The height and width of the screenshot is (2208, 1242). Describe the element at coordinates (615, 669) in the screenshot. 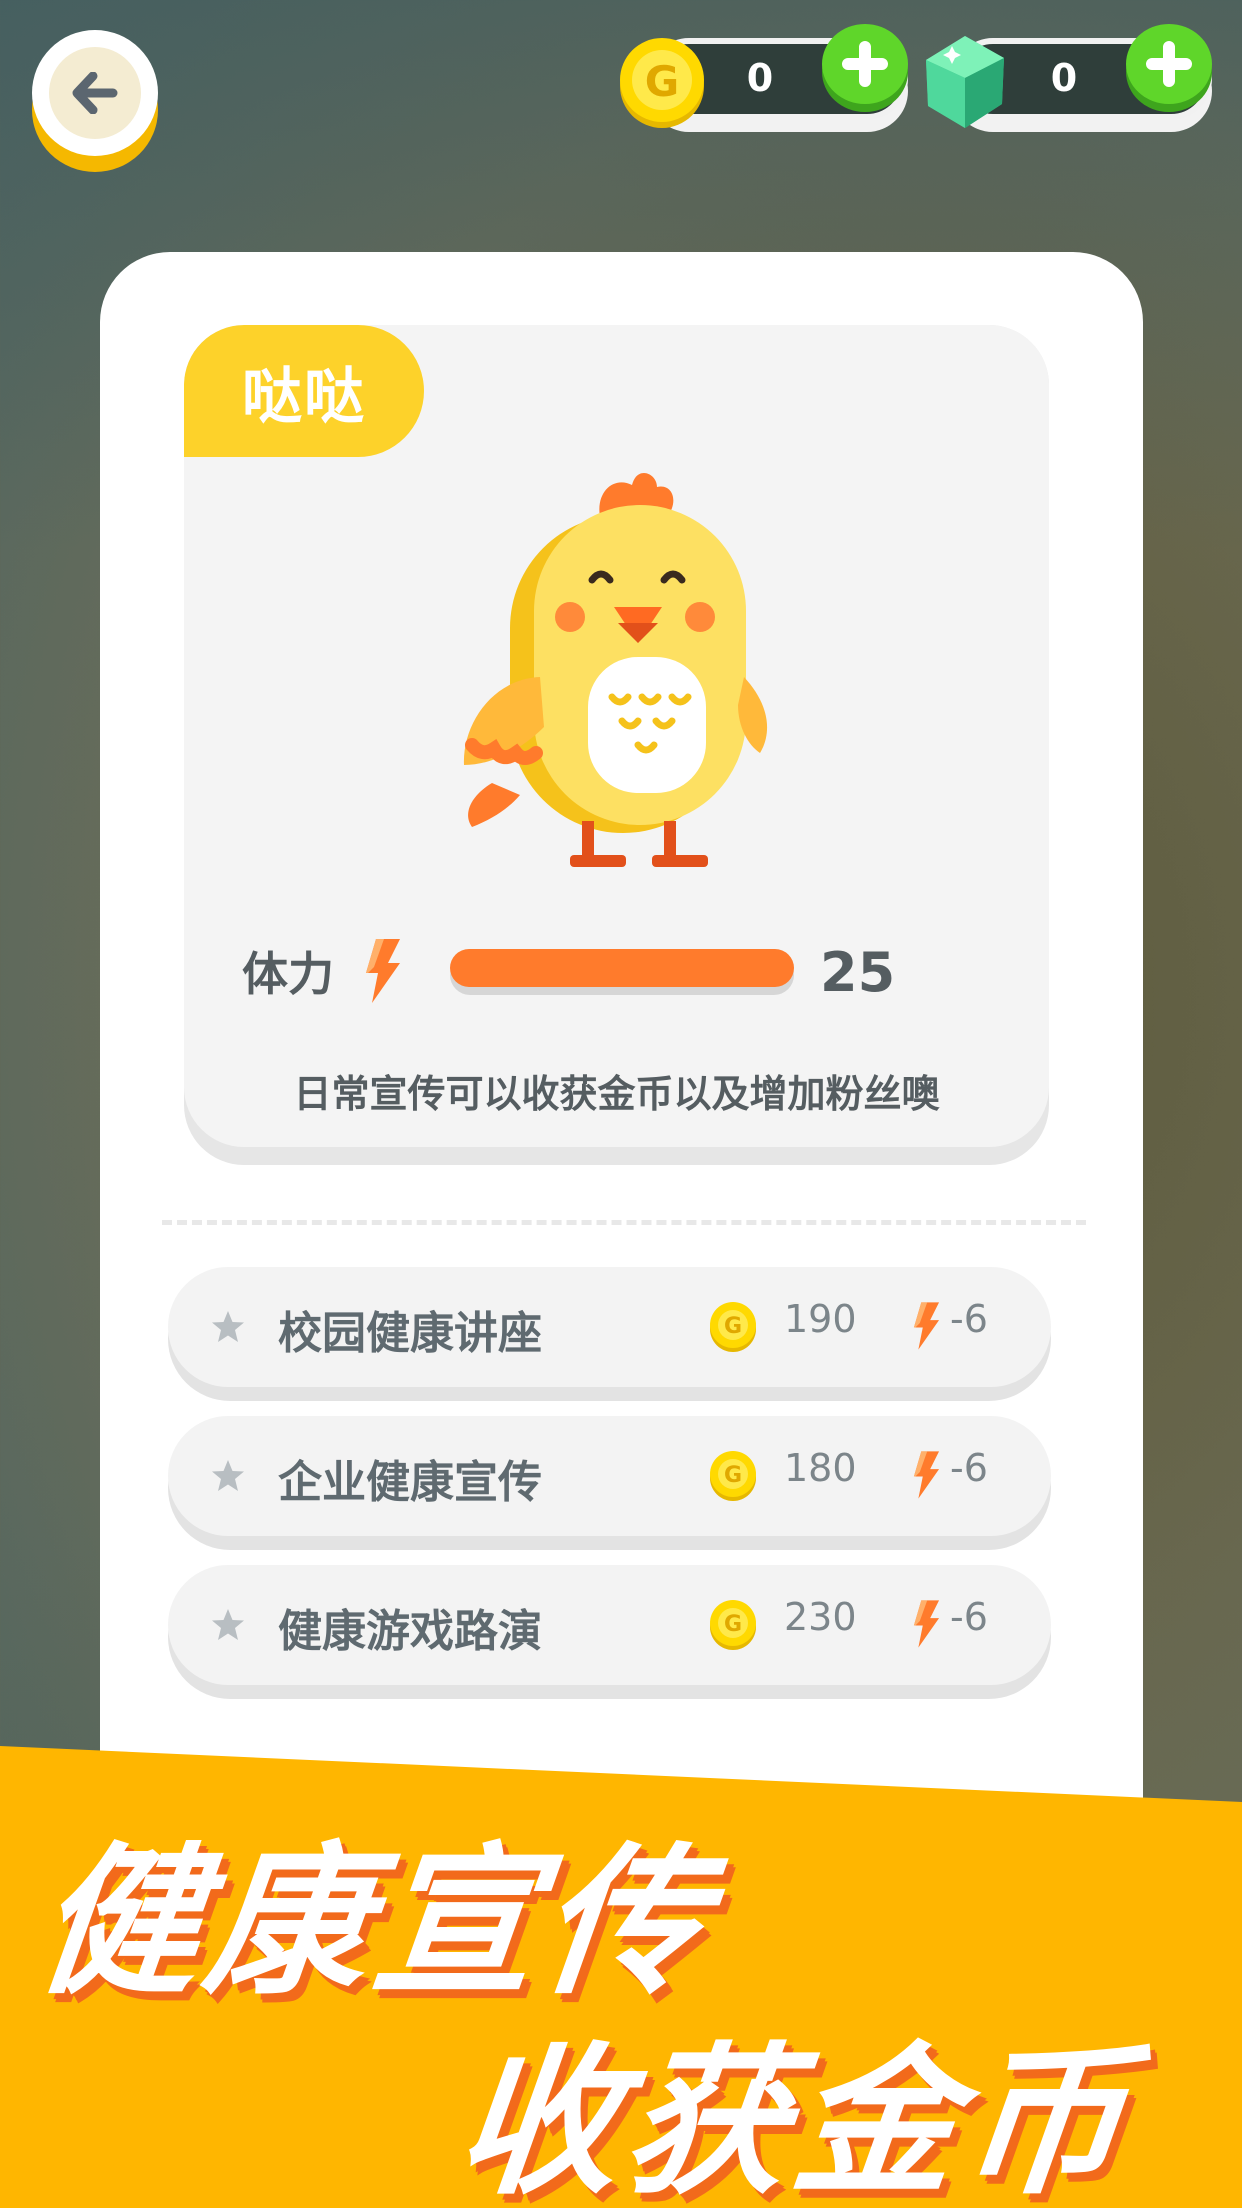

I see `chick-character-icon` at that location.